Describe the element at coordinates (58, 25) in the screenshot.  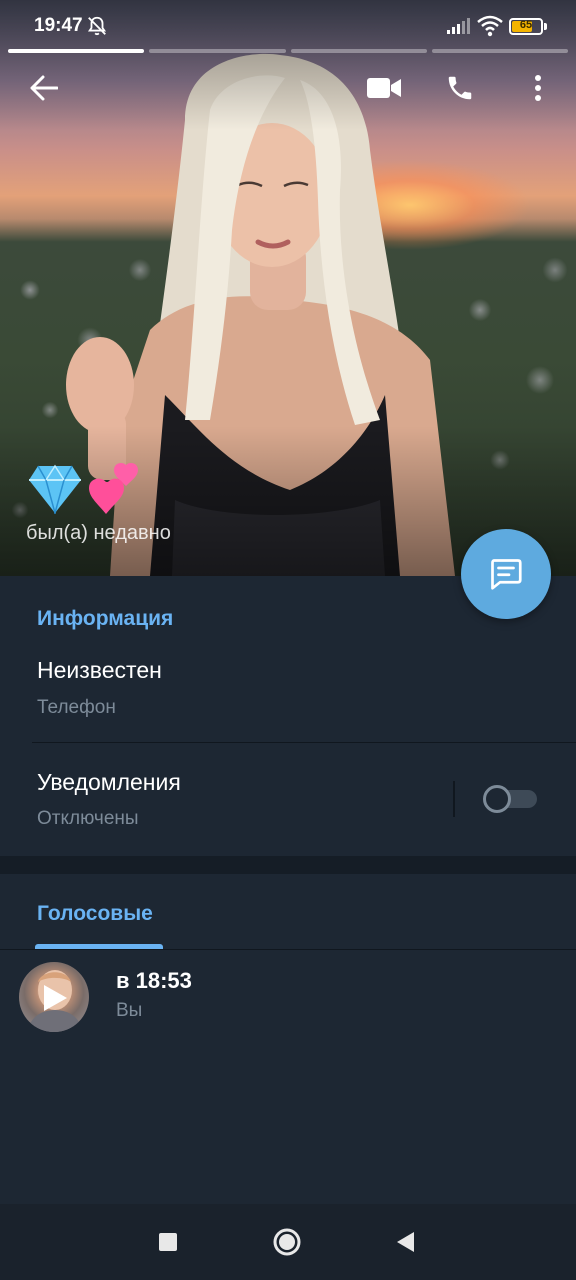
I see `status-time: 19:47` at that location.